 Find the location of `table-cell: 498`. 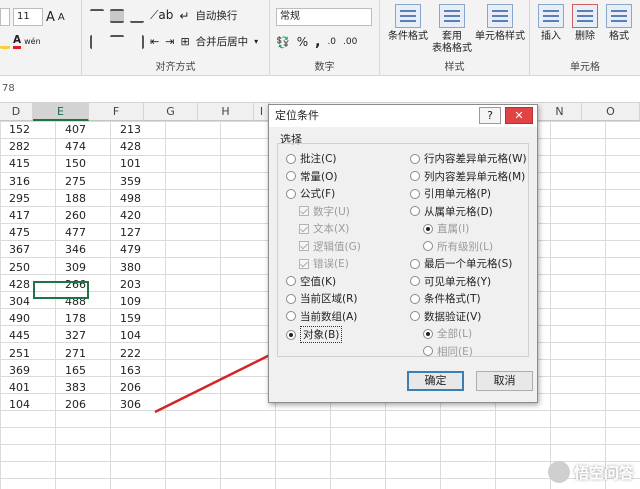

table-cell: 498 is located at coordinates (116, 198).